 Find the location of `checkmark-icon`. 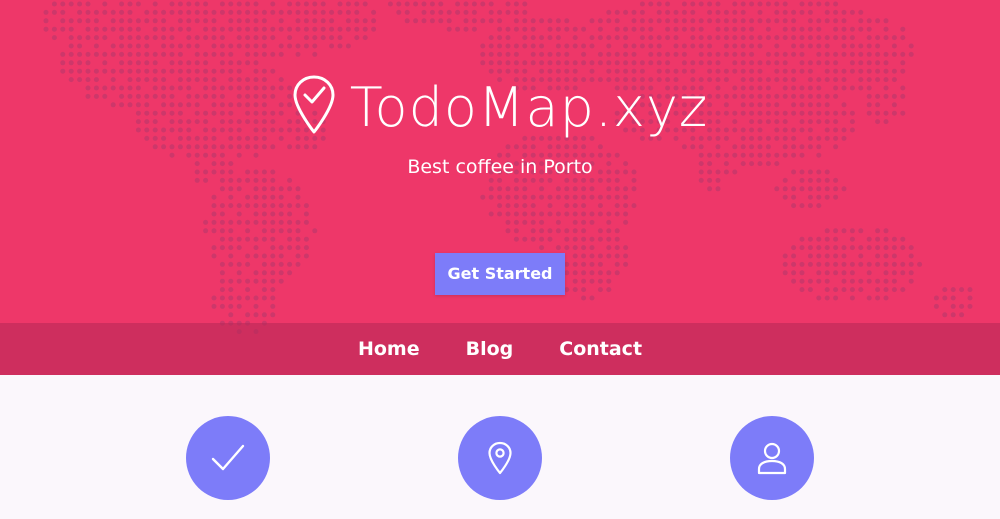

checkmark-icon is located at coordinates (228, 457).